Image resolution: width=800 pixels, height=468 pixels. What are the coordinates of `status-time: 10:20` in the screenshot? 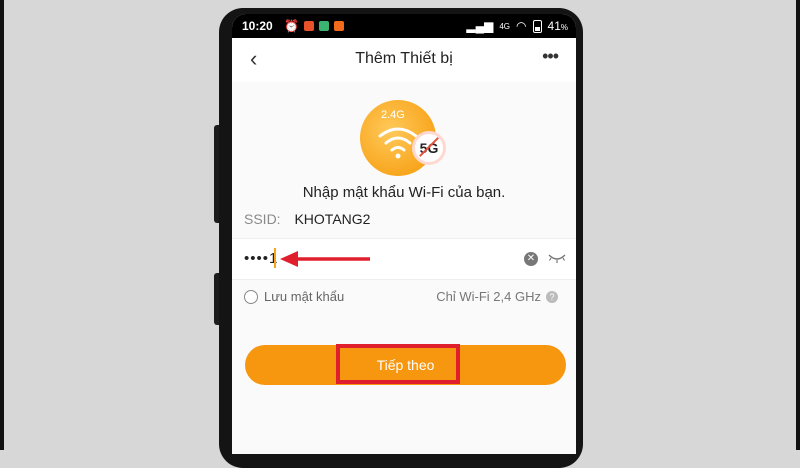 It's located at (257, 26).